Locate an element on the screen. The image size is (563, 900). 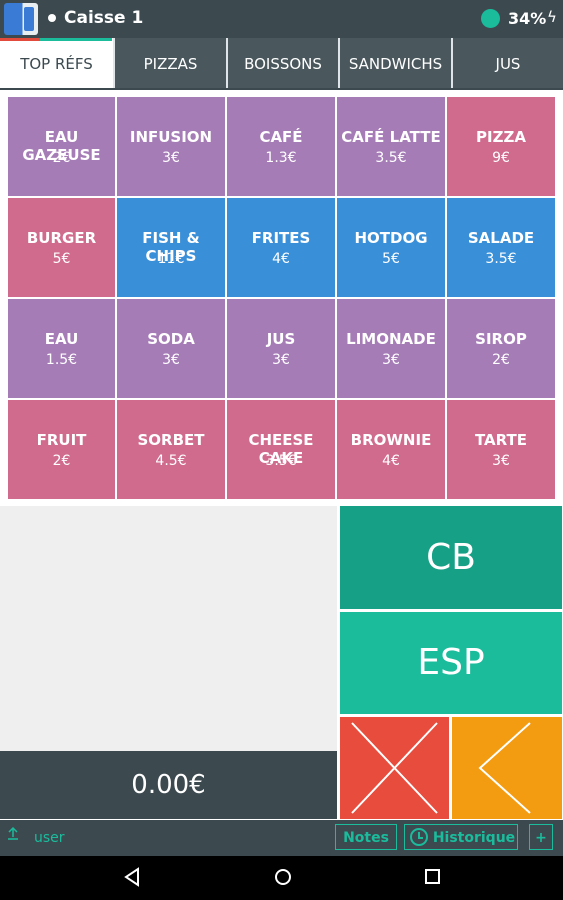
pay-card-button: CB is located at coordinates (451, 557).